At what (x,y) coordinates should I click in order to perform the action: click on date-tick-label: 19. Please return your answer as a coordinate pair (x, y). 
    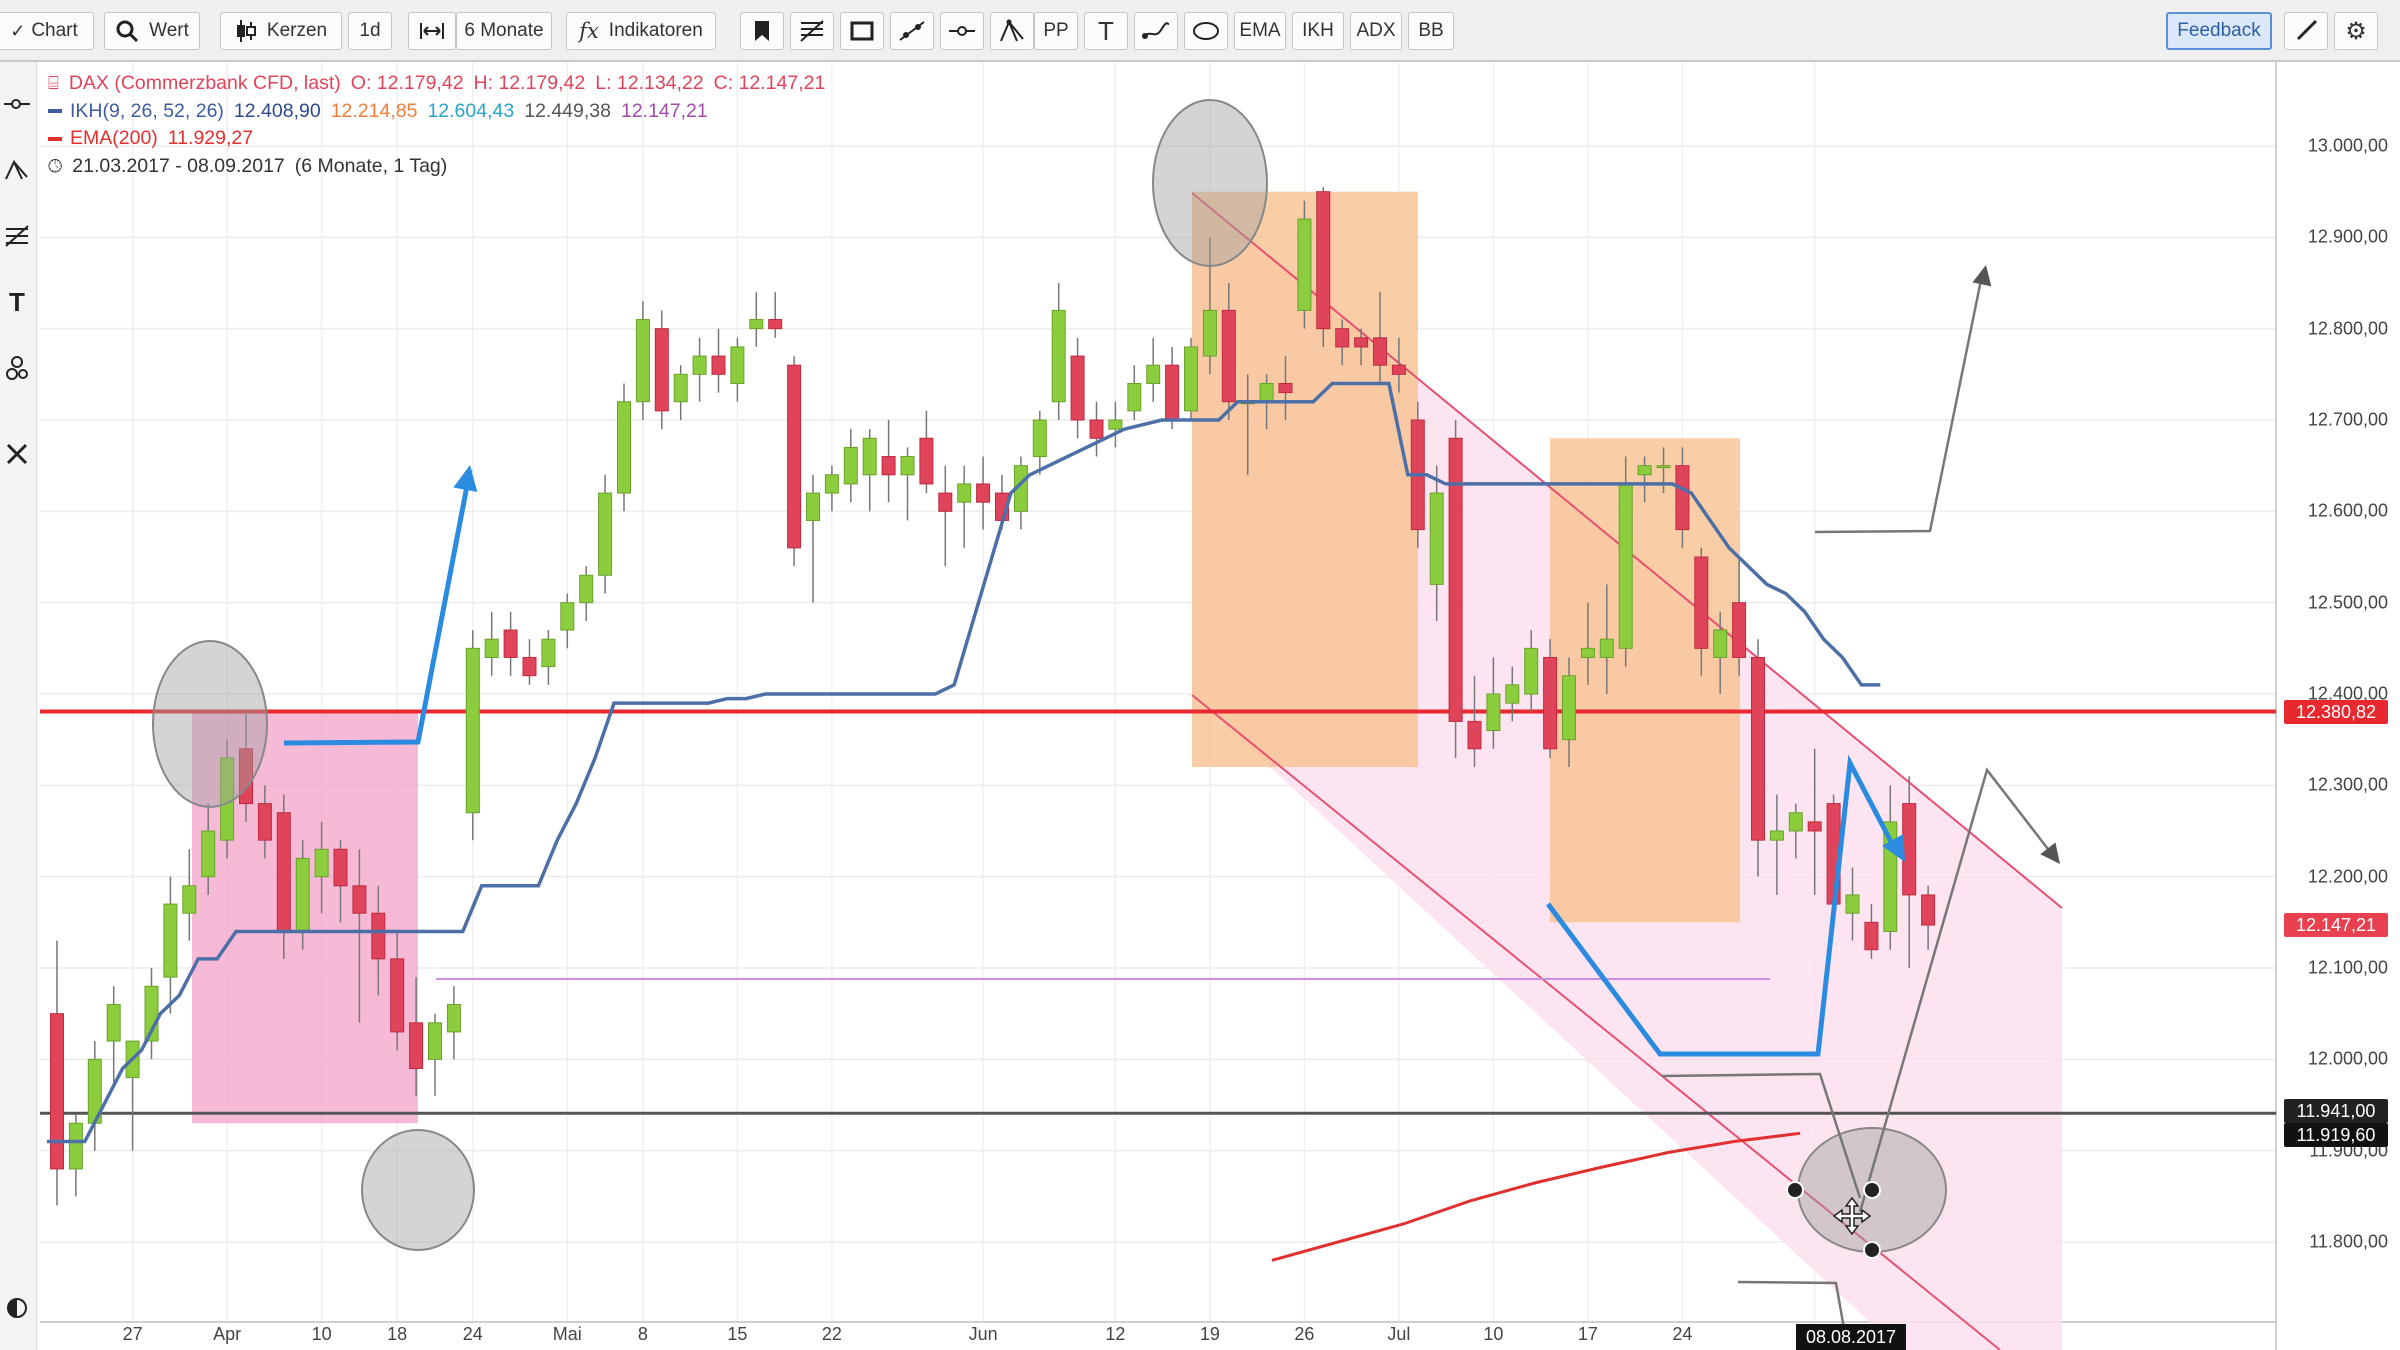
    Looking at the image, I should click on (1209, 1334).